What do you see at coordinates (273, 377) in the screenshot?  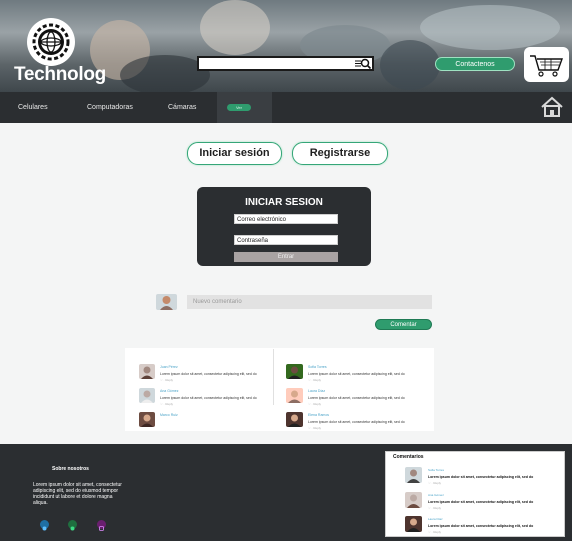 I see `comments-divider` at bounding box center [273, 377].